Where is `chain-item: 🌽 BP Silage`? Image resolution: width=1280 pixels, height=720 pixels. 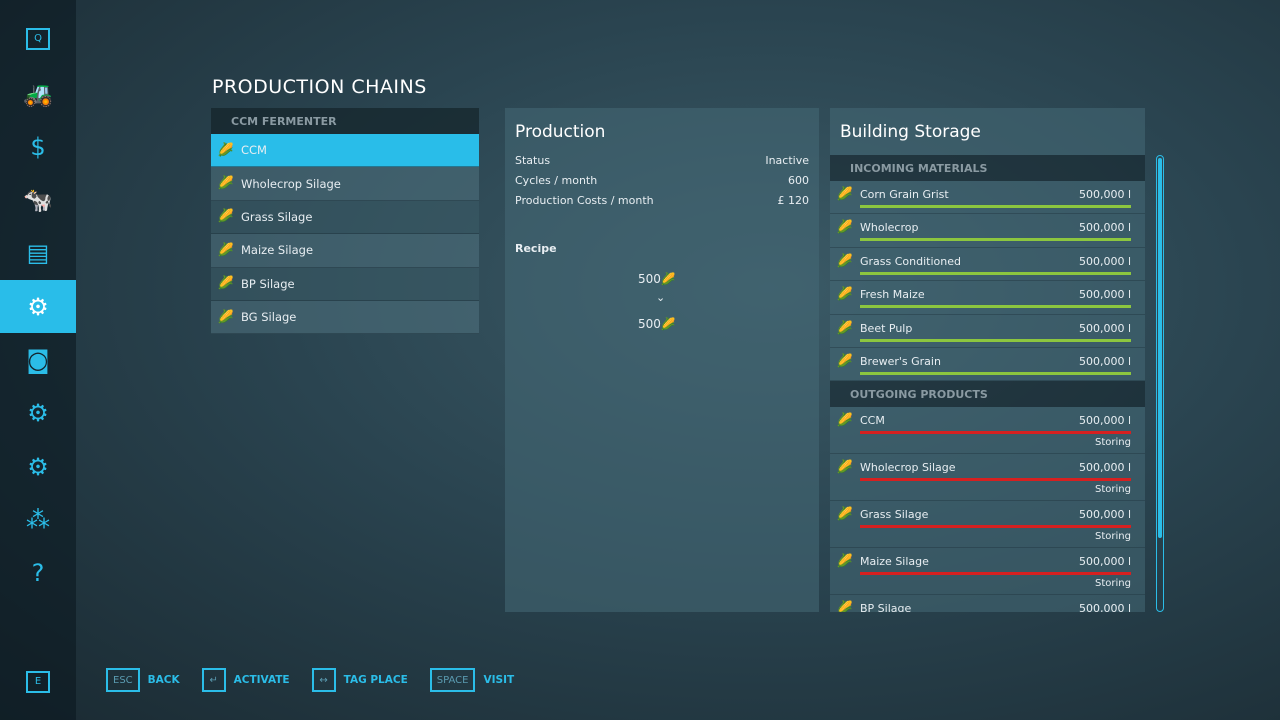 chain-item: 🌽 BP Silage is located at coordinates (345, 284).